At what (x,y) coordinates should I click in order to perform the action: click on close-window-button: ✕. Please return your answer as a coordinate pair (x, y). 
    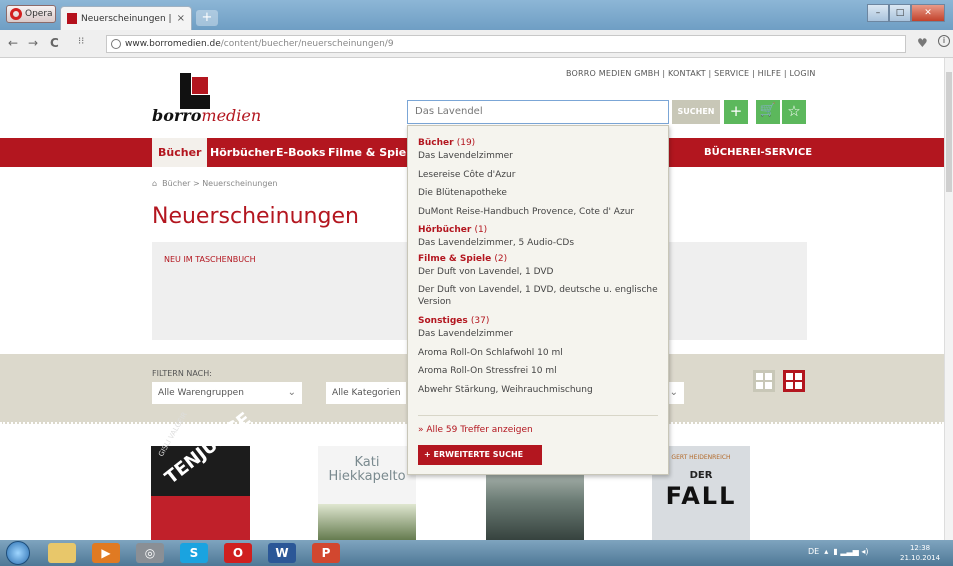
    Looking at the image, I should click on (928, 13).